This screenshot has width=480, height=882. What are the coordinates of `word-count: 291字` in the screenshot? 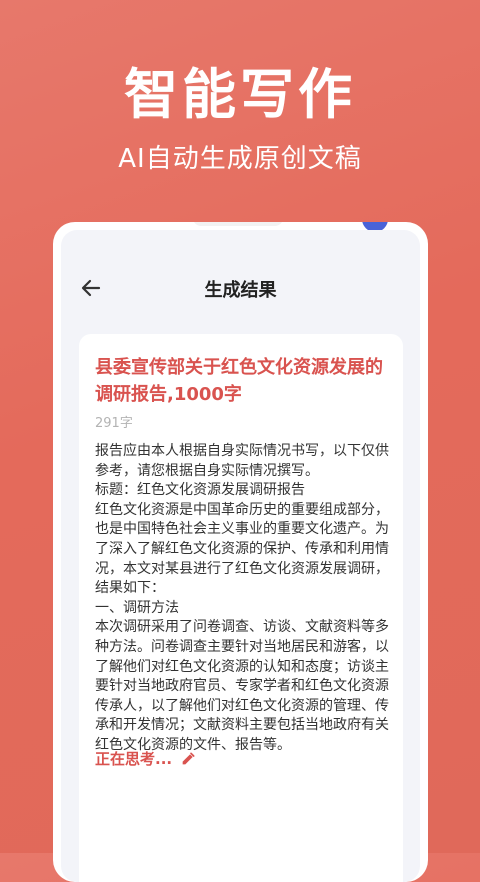 It's located at (114, 423).